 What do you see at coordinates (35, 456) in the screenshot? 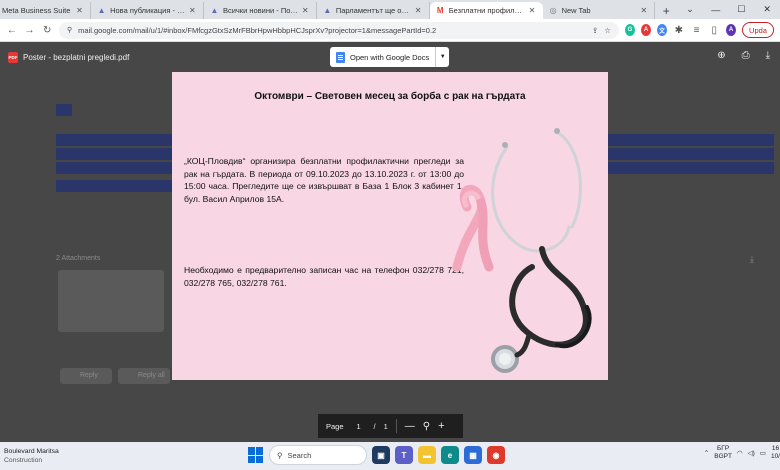
I see `weather-widget: Boulevard Maritsa Construction` at bounding box center [35, 456].